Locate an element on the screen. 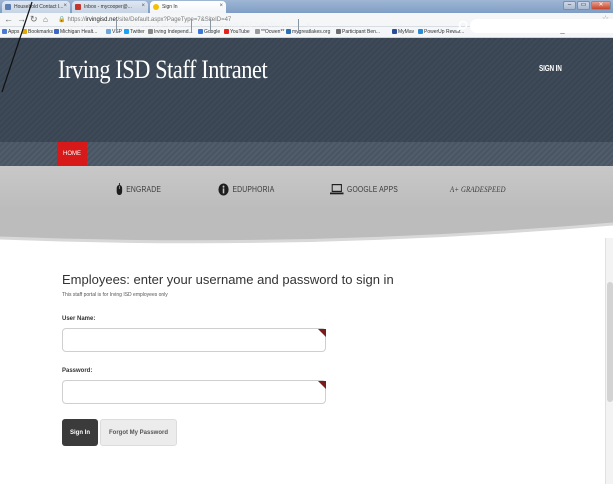 Image resolution: width=613 pixels, height=484 pixels. info-icon is located at coordinates (223, 189).